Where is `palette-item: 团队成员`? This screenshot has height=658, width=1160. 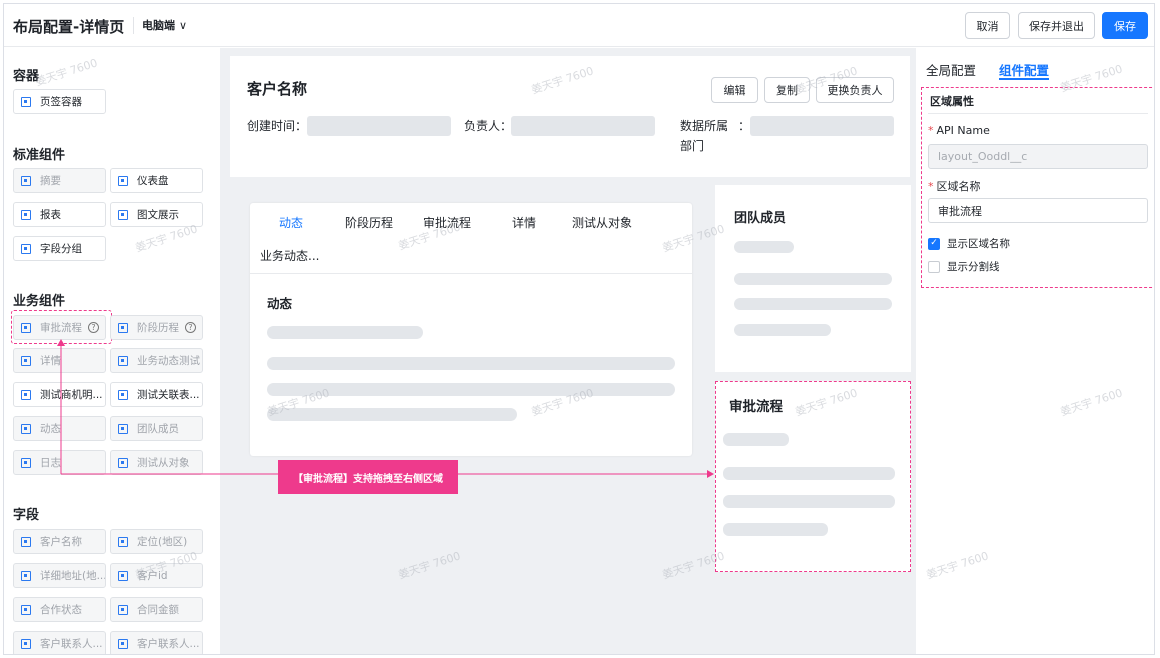 palette-item: 团队成员 is located at coordinates (156, 428).